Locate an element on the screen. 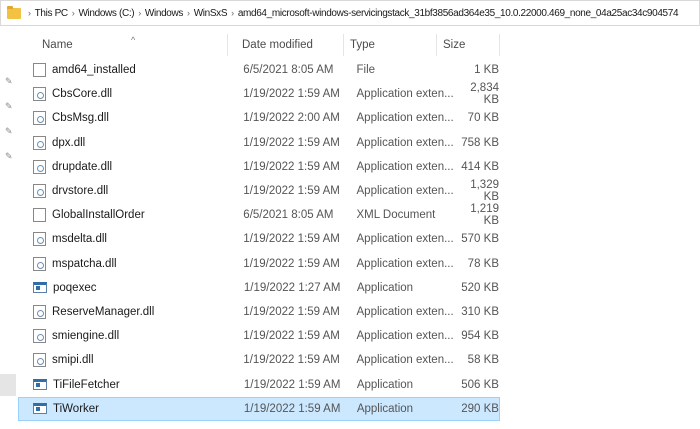 The width and height of the screenshot is (700, 429). sort-ascending-icon: ^ is located at coordinates (133, 40).